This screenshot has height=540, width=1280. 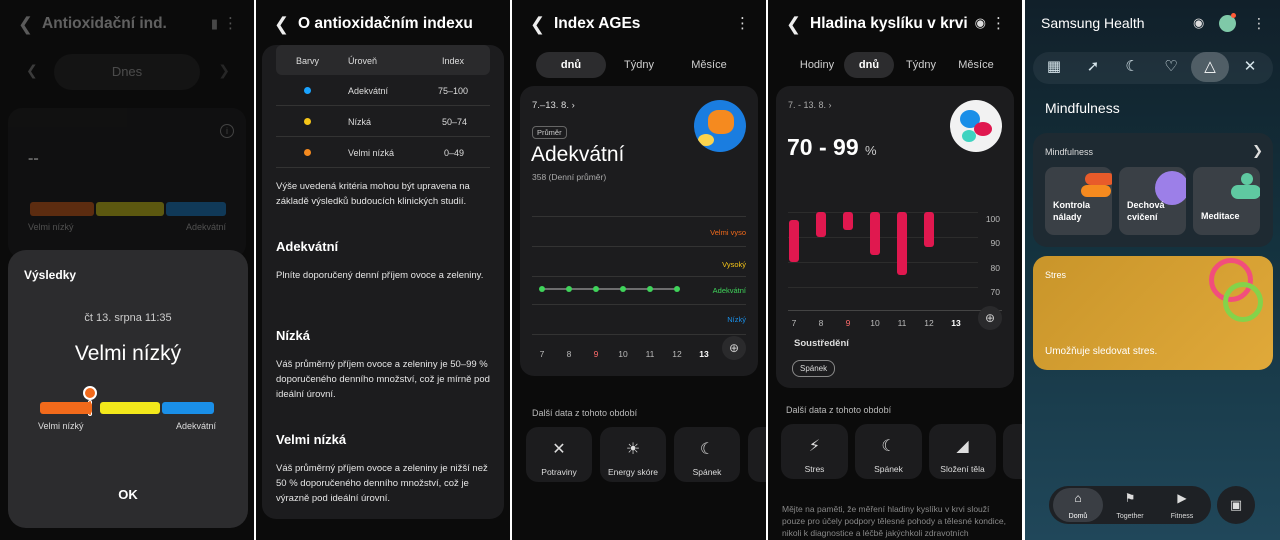 I want to click on info-icon: i, so click(x=227, y=131).